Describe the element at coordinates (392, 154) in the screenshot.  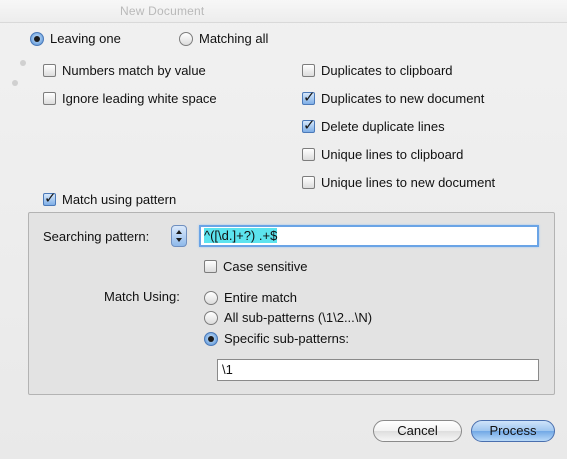
I see `checkbox-label: Unique lines to clipboard` at that location.